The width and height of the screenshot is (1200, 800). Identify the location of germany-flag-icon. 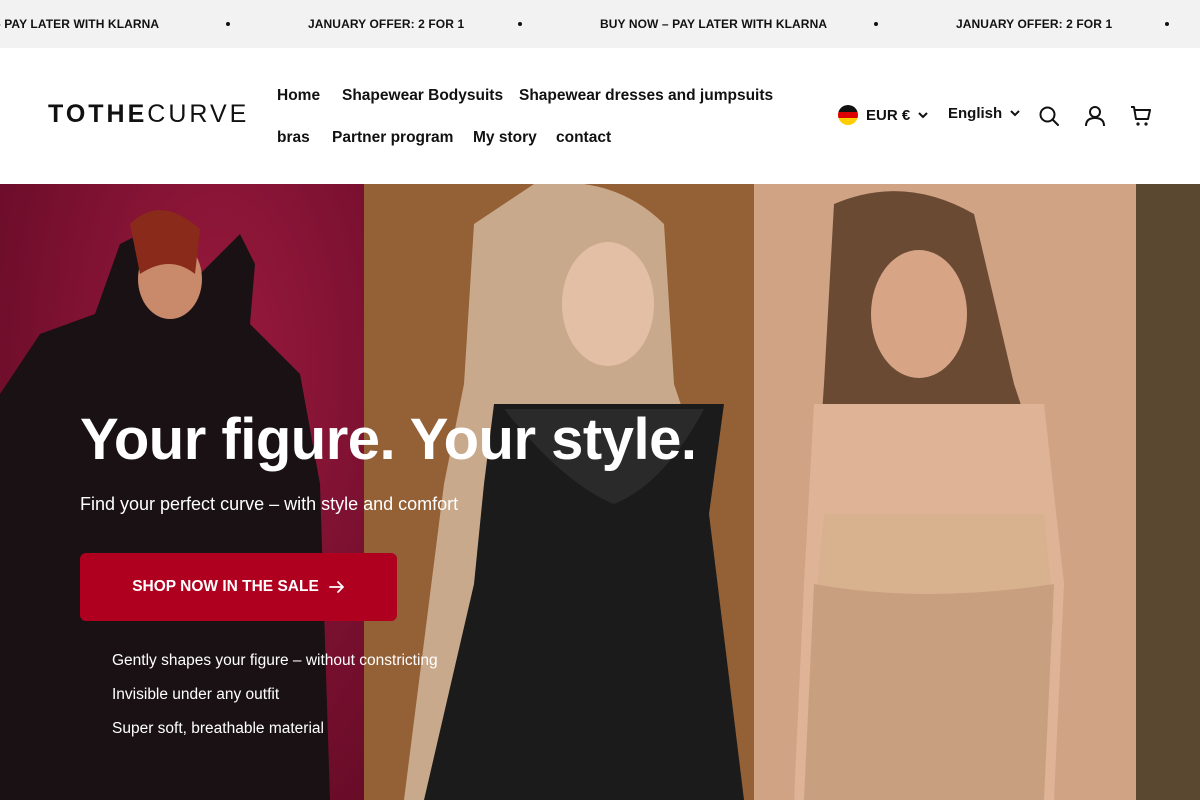
(848, 115).